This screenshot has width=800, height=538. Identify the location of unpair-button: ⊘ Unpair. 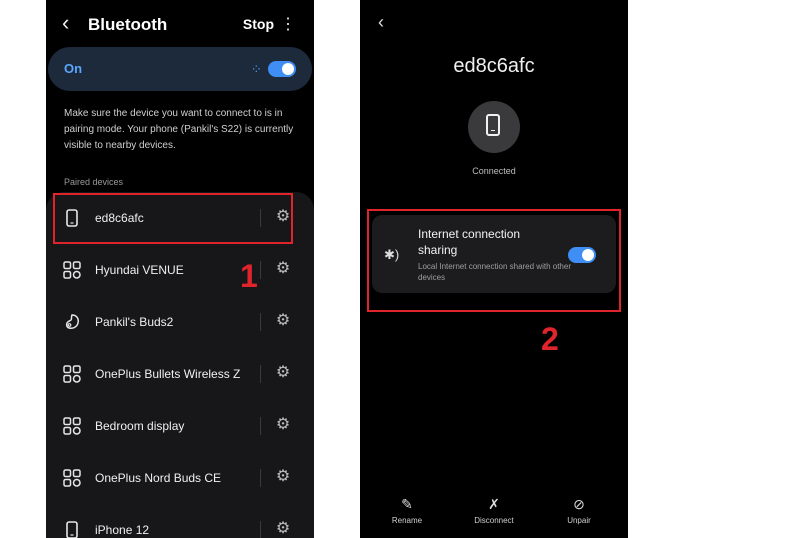
(579, 510).